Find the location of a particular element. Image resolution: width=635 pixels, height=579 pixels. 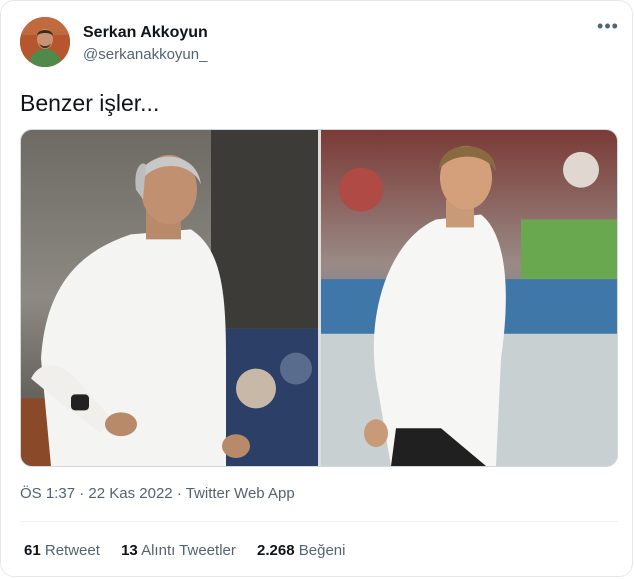

avatar is located at coordinates (45, 42).